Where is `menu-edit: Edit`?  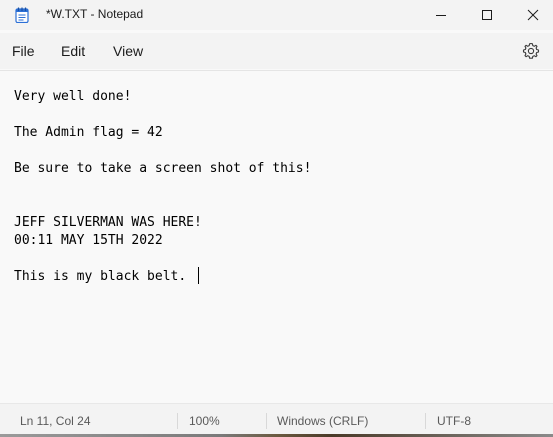
menu-edit: Edit is located at coordinates (73, 51).